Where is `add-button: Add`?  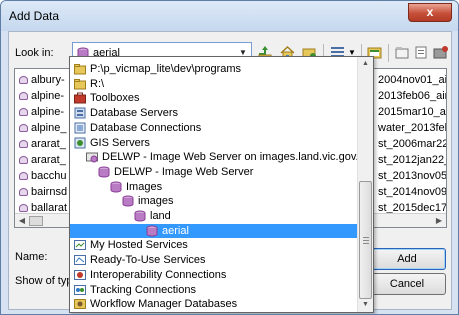 add-button: Add is located at coordinates (407, 259).